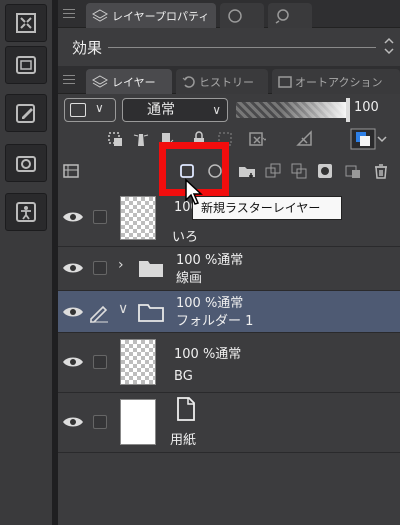 The width and height of the screenshot is (400, 525). What do you see at coordinates (99, 312) in the screenshot?
I see `pen-icon` at bounding box center [99, 312].